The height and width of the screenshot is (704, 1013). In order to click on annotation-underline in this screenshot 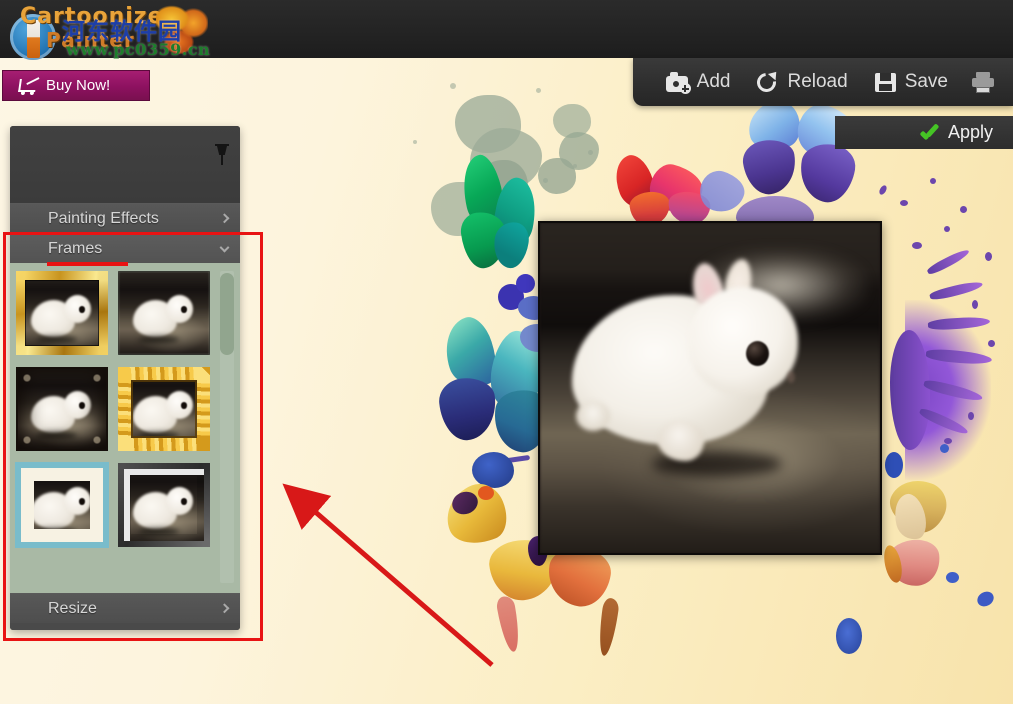, I will do `click(87, 264)`.